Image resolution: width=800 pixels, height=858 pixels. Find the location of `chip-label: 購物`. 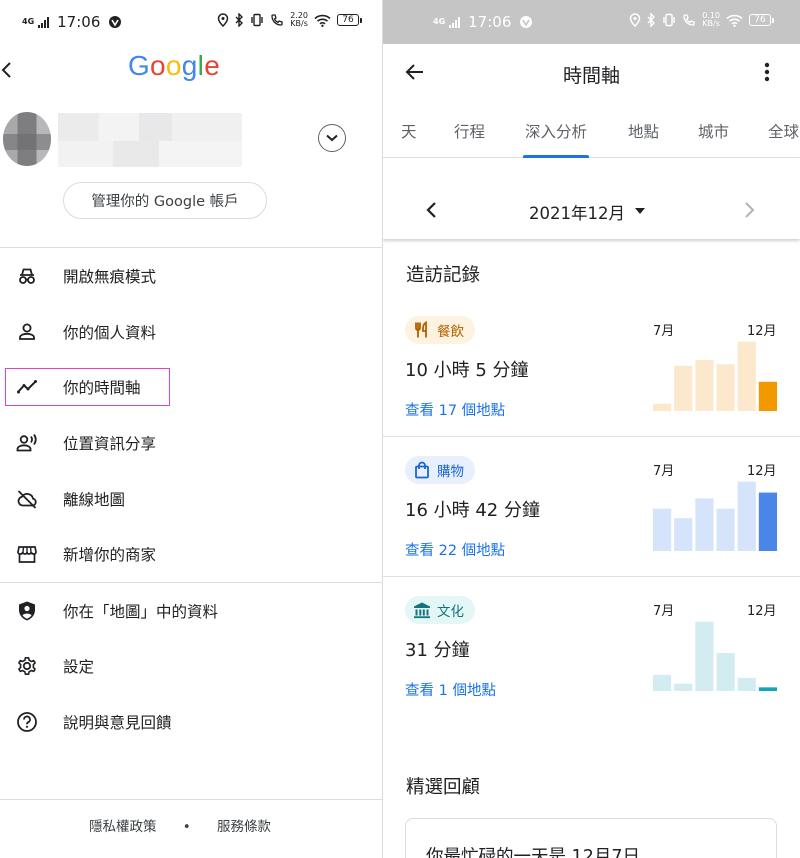

chip-label: 購物 is located at coordinates (450, 472).